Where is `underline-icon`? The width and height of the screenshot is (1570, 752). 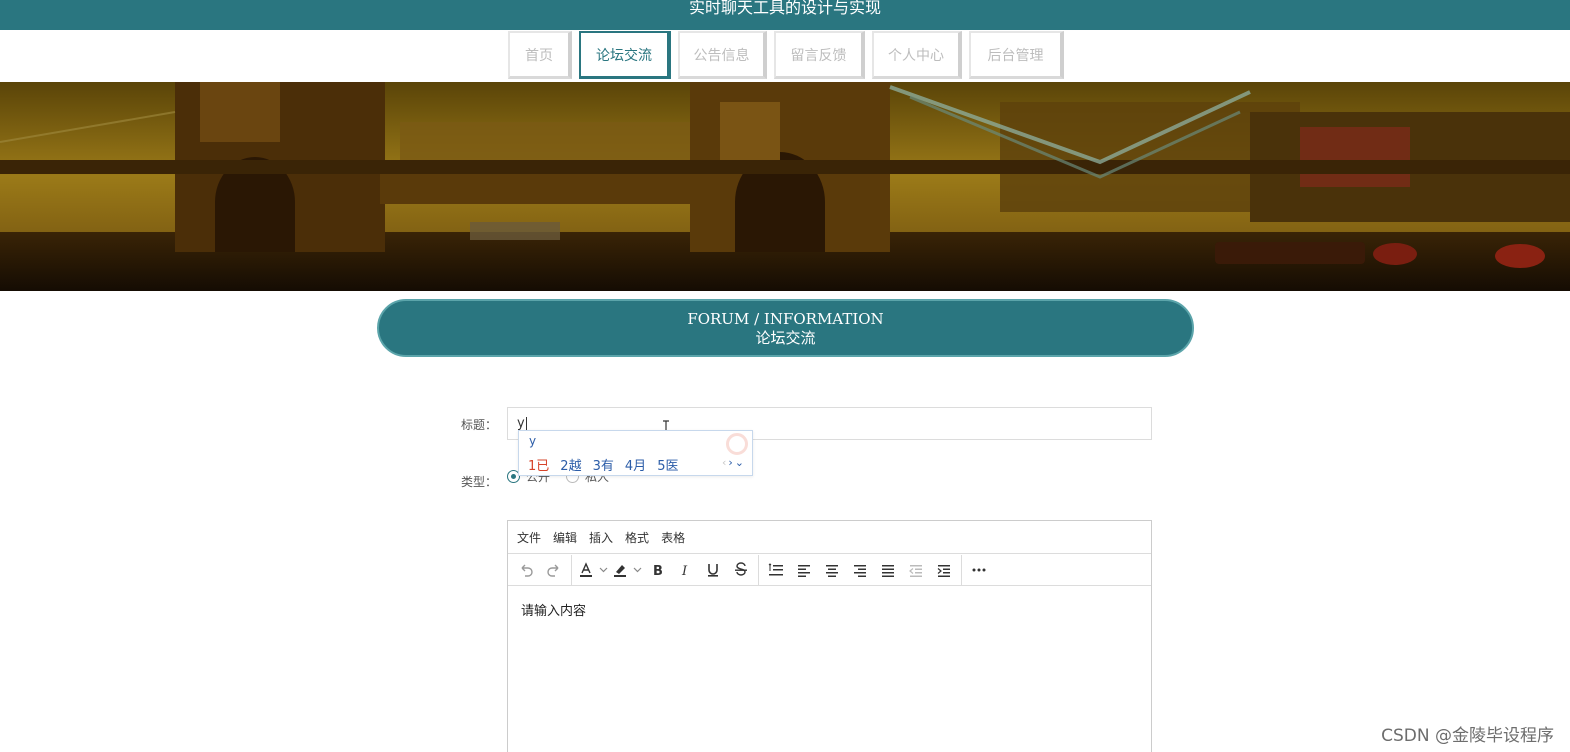
underline-icon is located at coordinates (713, 570).